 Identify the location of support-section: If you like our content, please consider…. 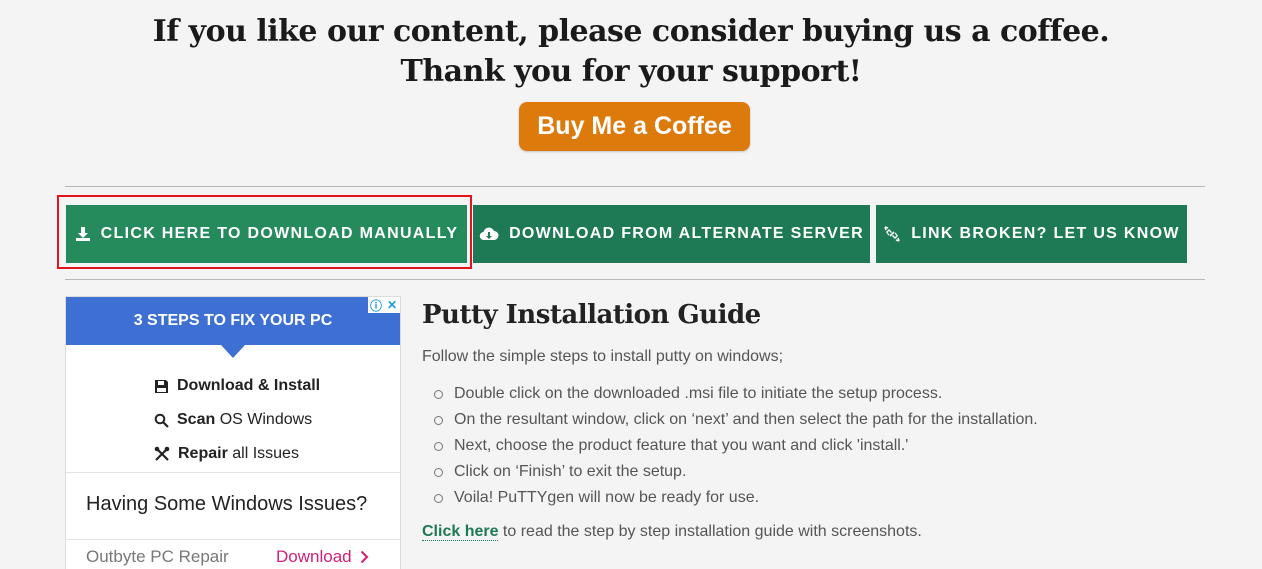
(631, 52).